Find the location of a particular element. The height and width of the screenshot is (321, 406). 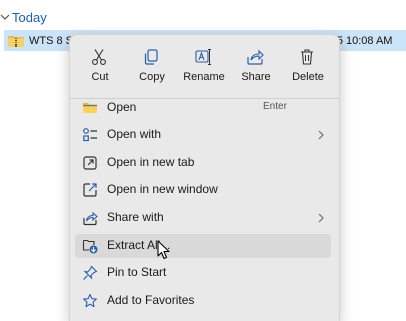

copy-icon is located at coordinates (151, 57).